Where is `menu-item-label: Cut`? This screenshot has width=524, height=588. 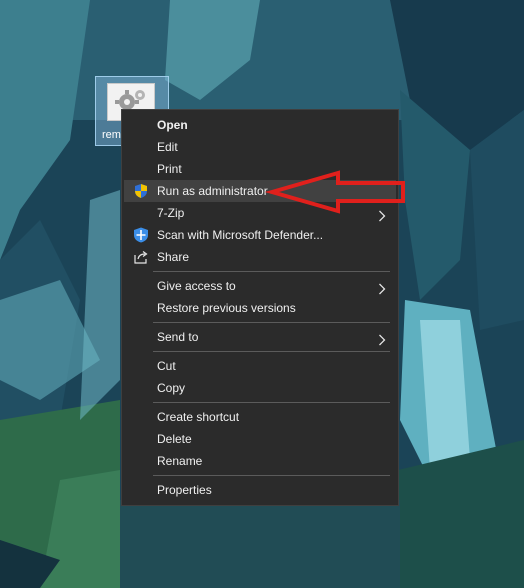
menu-item-label: Cut is located at coordinates (166, 366).